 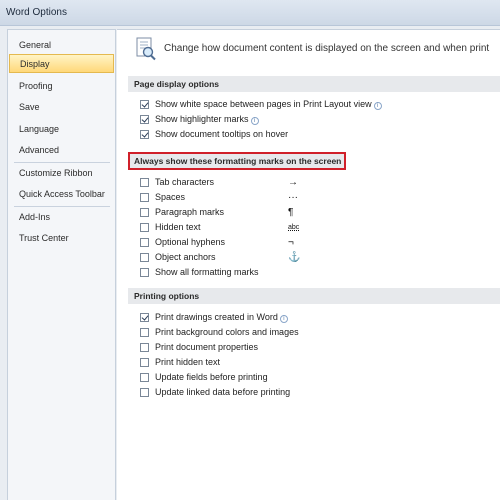 I want to click on window-title: Word Options, so click(x=36, y=12).